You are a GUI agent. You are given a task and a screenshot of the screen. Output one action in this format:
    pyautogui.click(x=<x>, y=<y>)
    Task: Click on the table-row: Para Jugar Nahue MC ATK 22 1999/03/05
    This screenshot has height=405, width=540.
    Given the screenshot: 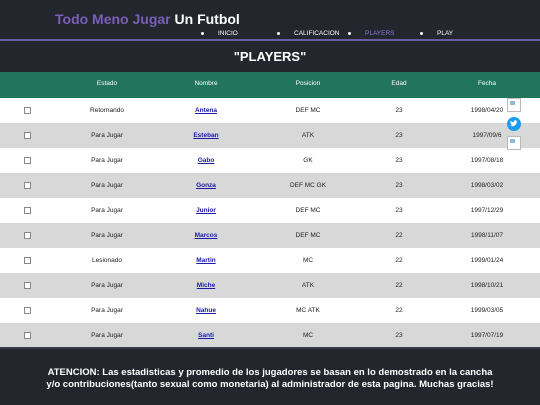 What is the action you would take?
    pyautogui.click(x=270, y=310)
    